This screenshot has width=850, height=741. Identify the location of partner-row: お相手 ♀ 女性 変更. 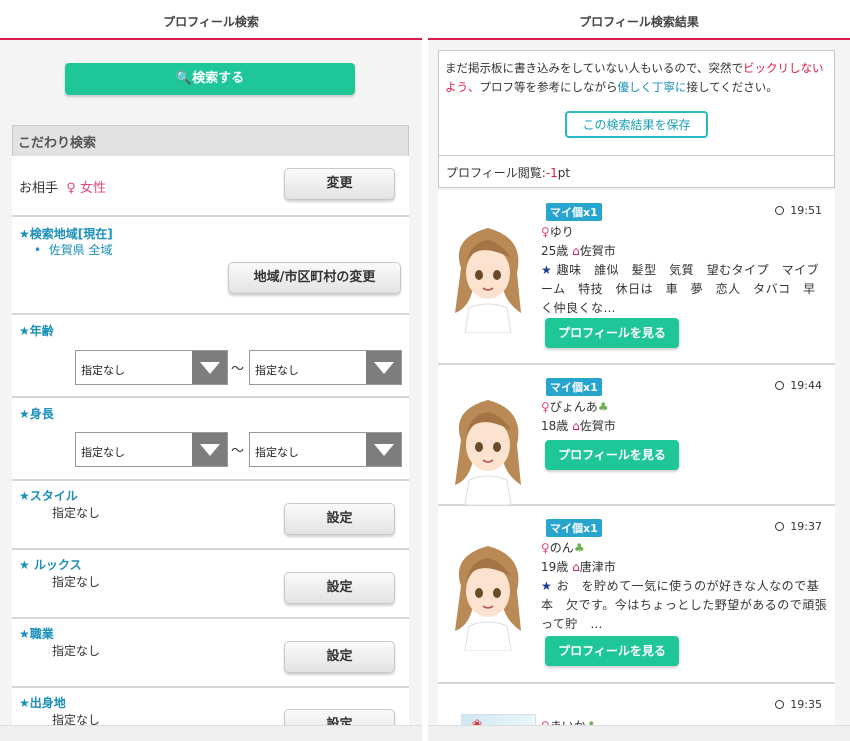
(210, 186).